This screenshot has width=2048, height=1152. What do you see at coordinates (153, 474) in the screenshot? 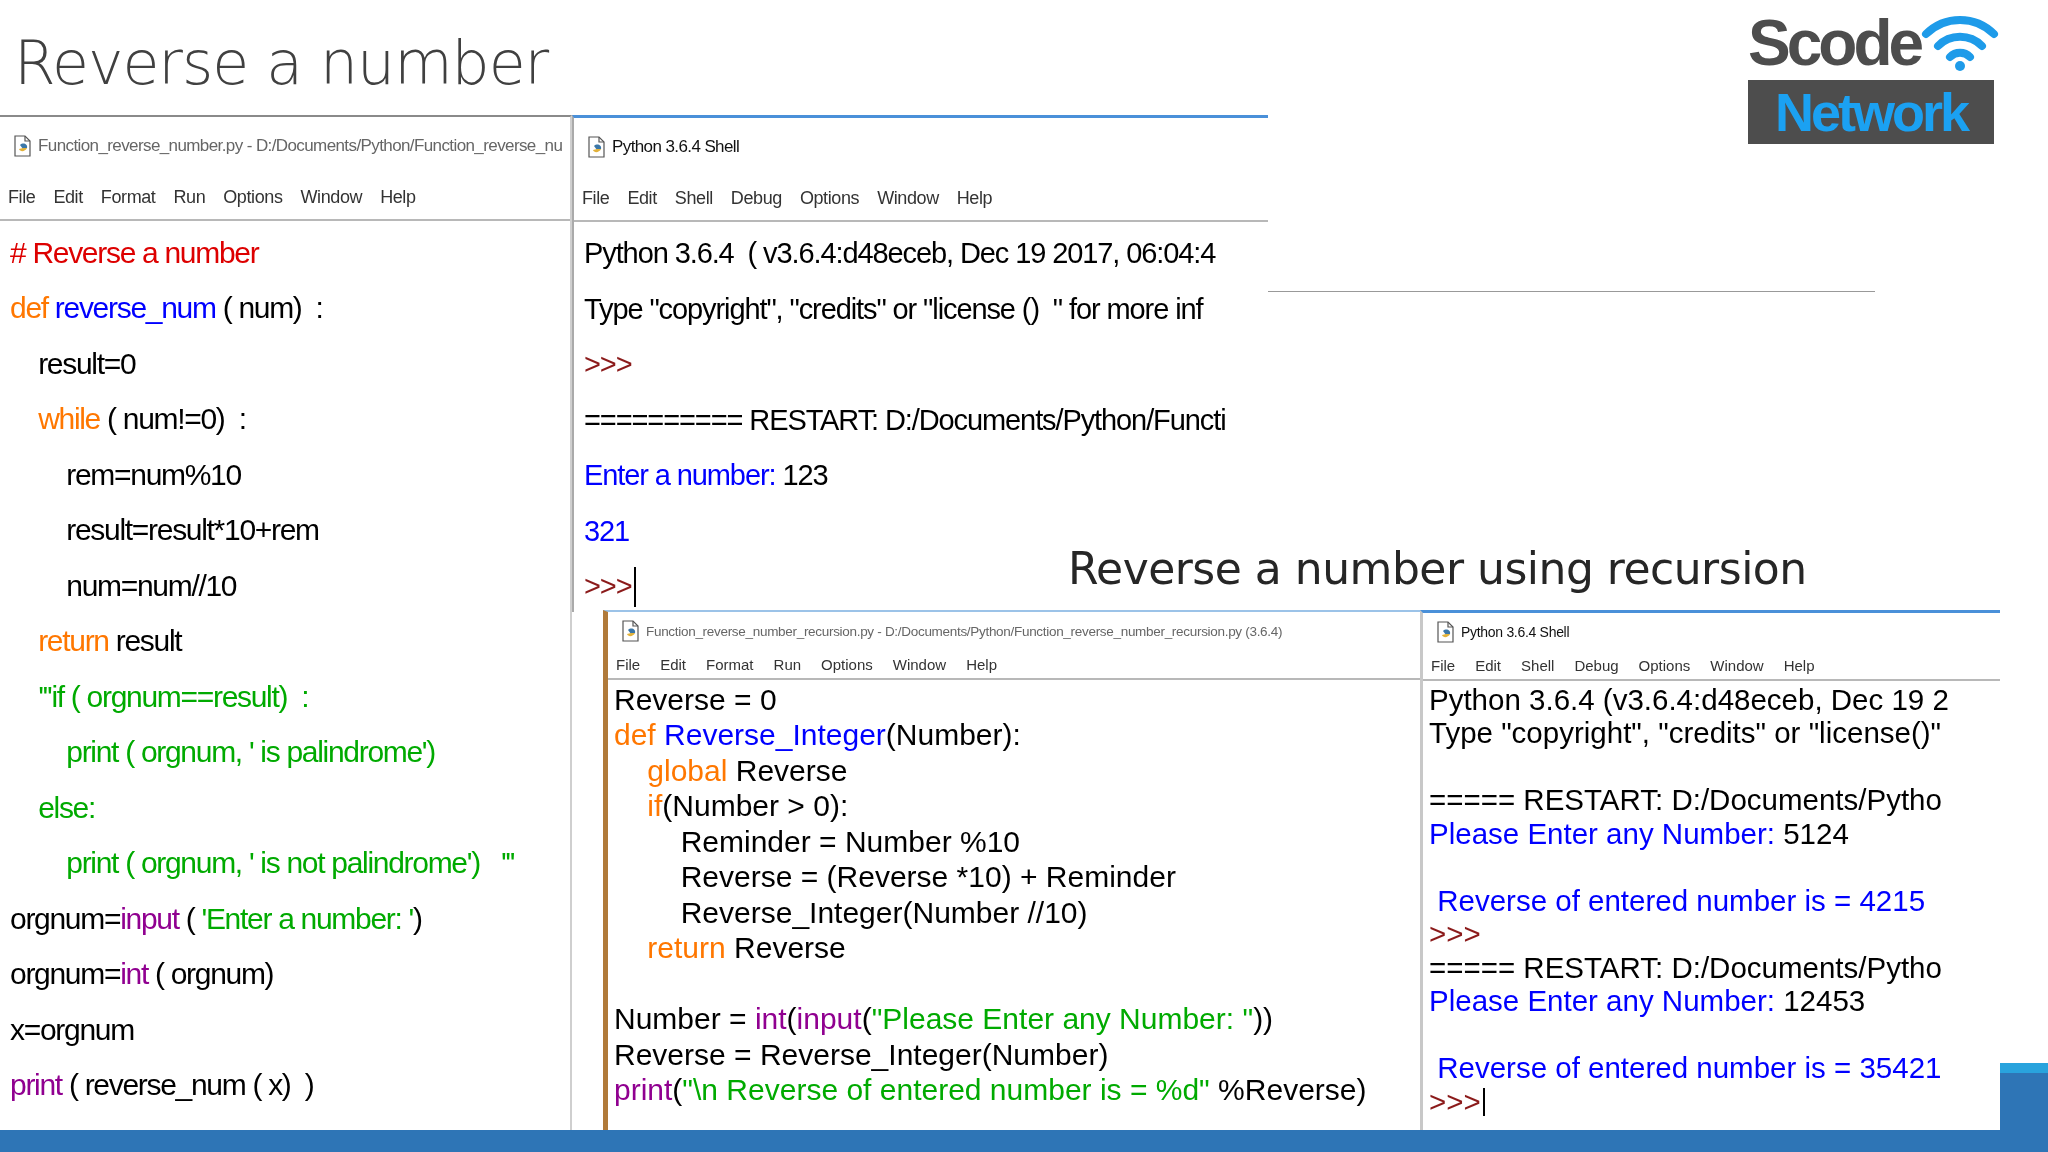
I see `code-line: rem=num%10` at bounding box center [153, 474].